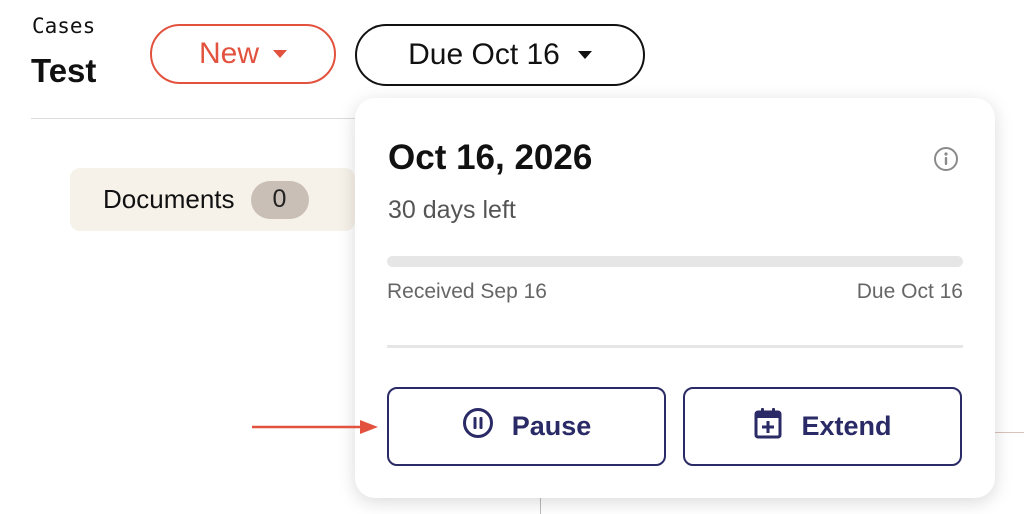 Image resolution: width=1024 pixels, height=514 pixels. I want to click on extend-button-label: Extend, so click(846, 426).